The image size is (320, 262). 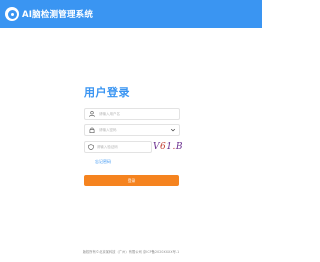 I want to click on user-icon, so click(x=92, y=114).